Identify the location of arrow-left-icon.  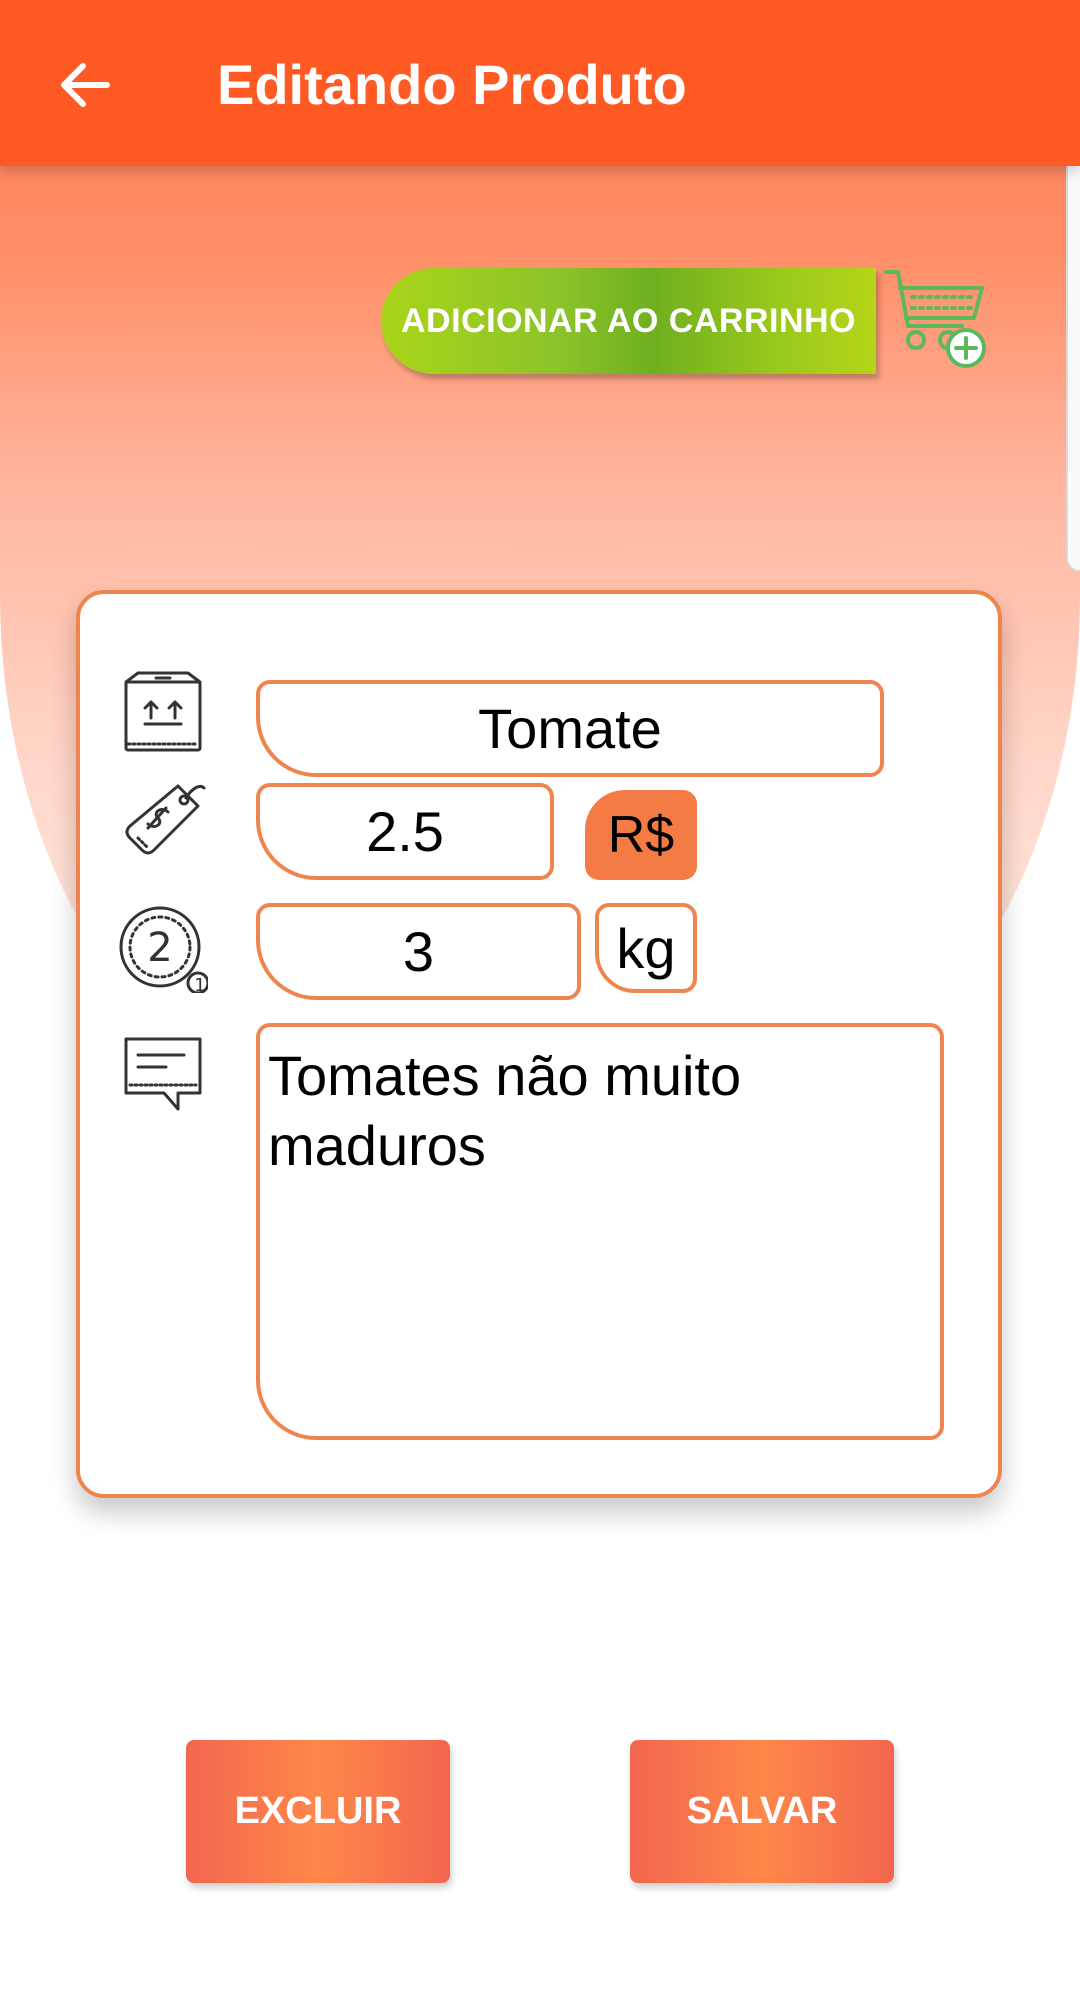
(85, 85).